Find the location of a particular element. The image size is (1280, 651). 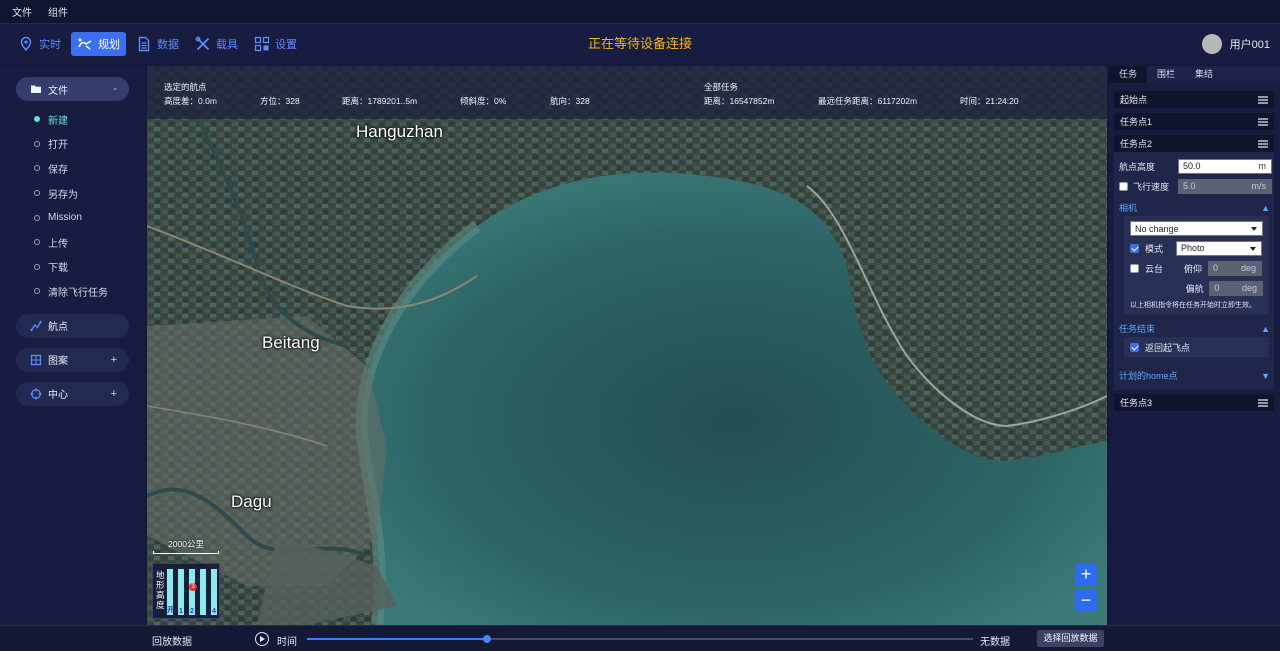

crosshair-icon is located at coordinates (36, 394).